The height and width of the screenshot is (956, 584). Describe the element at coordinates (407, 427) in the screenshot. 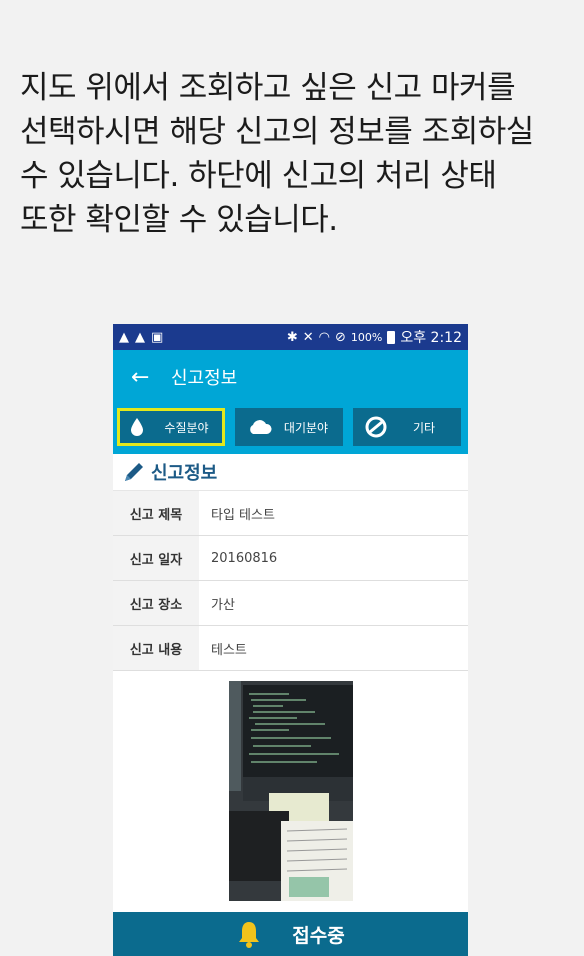

I see `tab-other: 기타` at that location.